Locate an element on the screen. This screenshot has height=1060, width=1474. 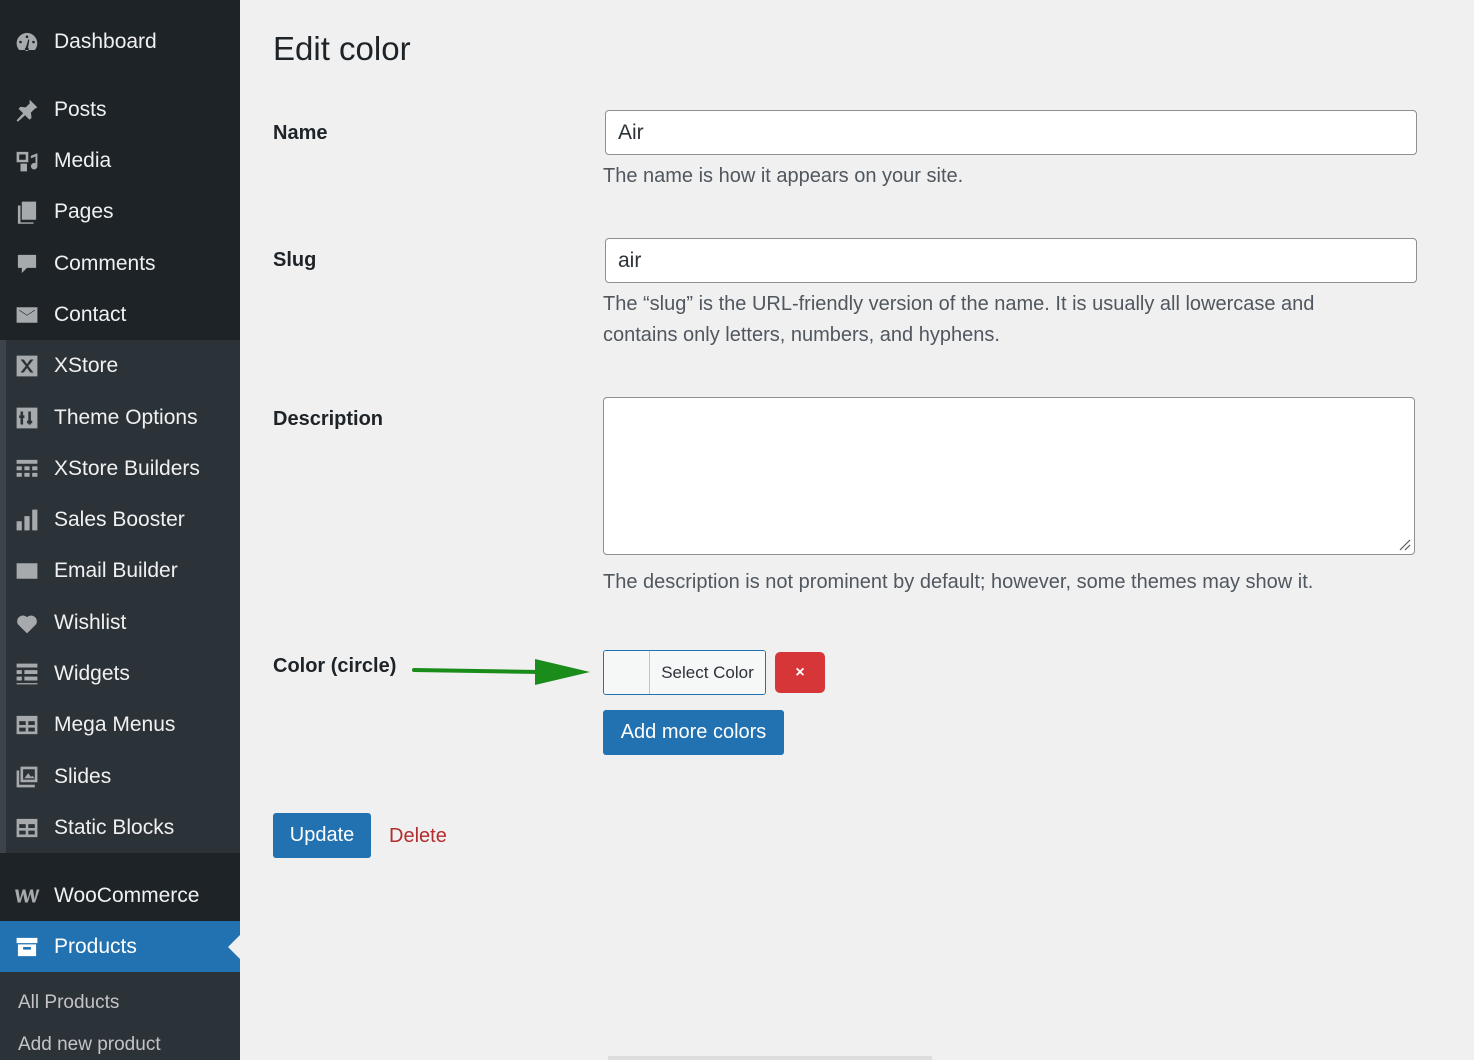
delete-link: Delete is located at coordinates (418, 836).